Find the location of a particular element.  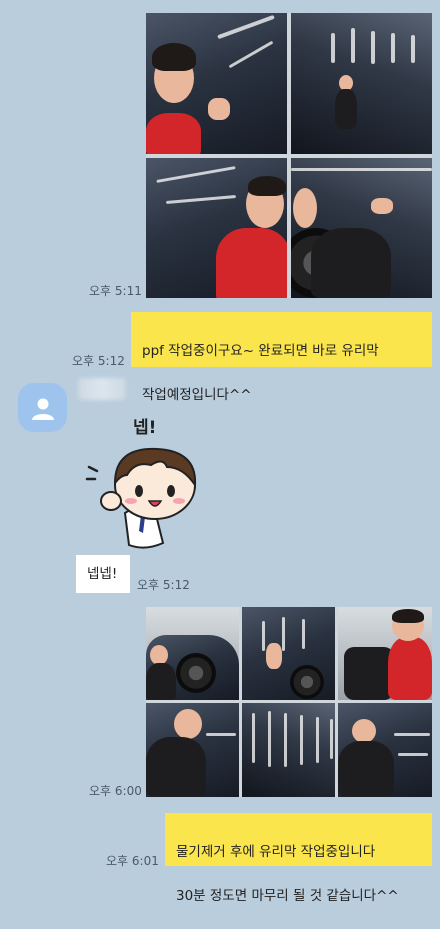

timestamp: 오후 6:01 is located at coordinates (132, 861).